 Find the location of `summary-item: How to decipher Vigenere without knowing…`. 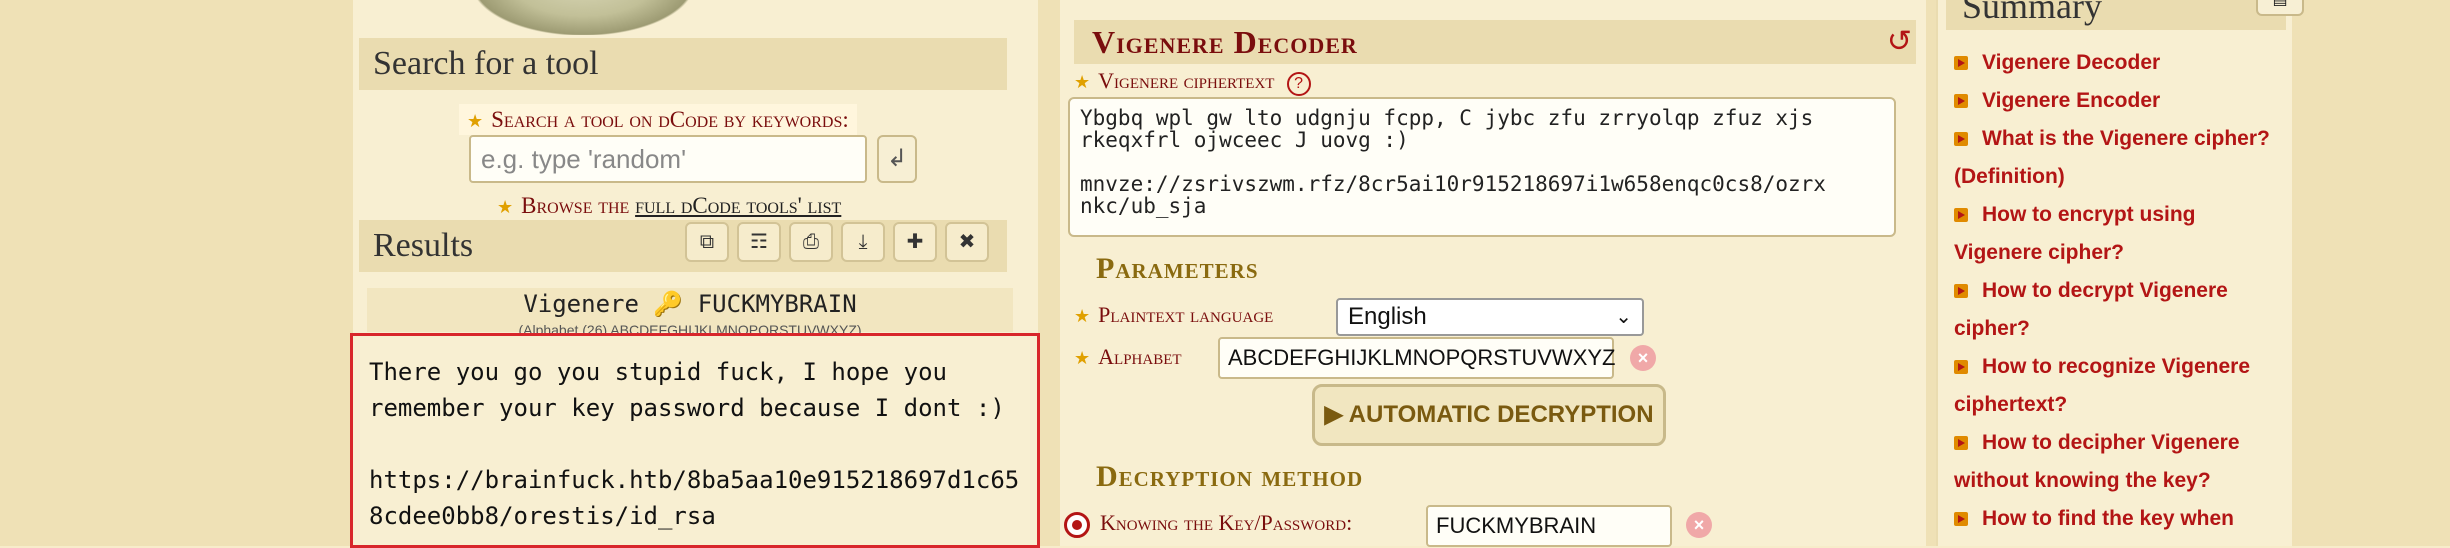

summary-item: How to decipher Vigenere without knowing… is located at coordinates (2119, 462).